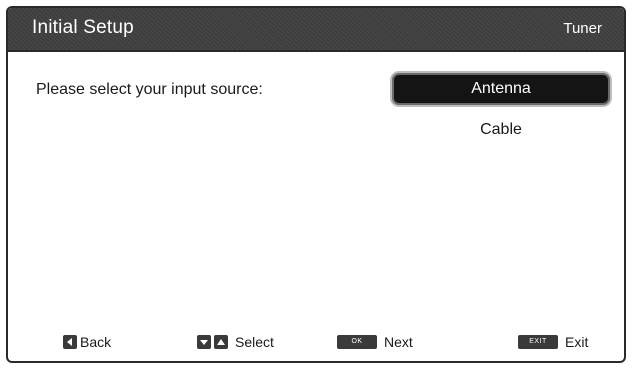 This screenshot has height=369, width=634. I want to click on down-arrow-key-icon, so click(204, 342).